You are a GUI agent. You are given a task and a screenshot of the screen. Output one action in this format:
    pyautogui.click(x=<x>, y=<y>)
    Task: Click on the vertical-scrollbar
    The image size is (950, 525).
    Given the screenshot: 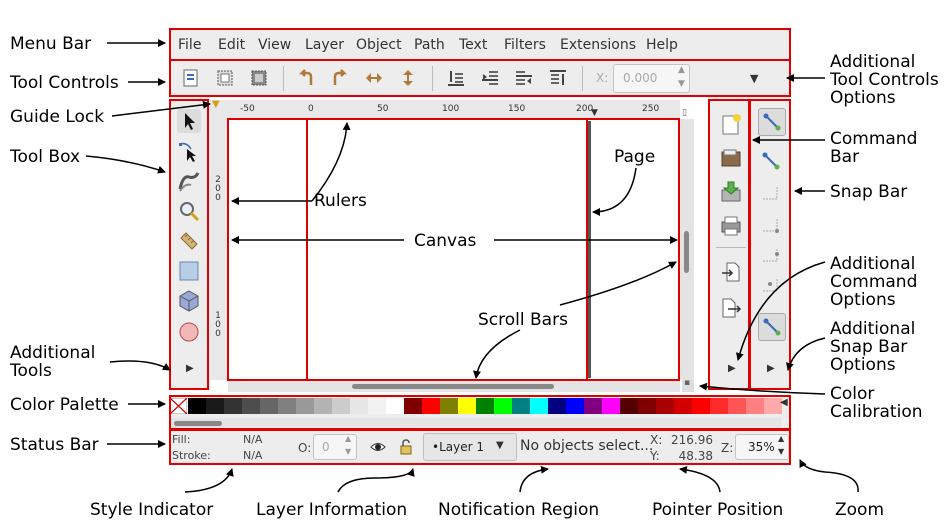 What is the action you would take?
    pyautogui.click(x=687, y=249)
    